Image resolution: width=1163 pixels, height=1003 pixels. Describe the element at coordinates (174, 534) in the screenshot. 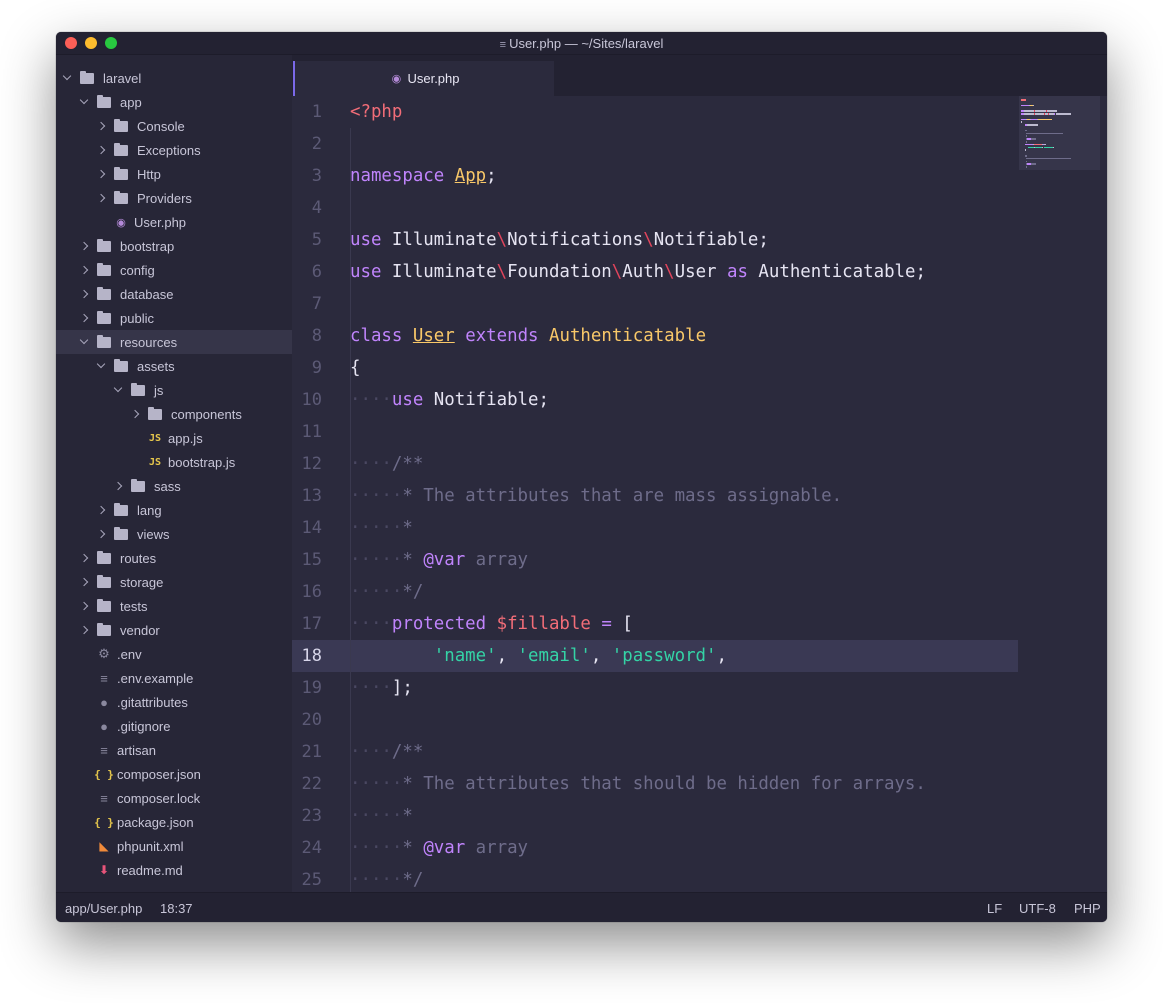

I see `tree-item-views: views` at that location.